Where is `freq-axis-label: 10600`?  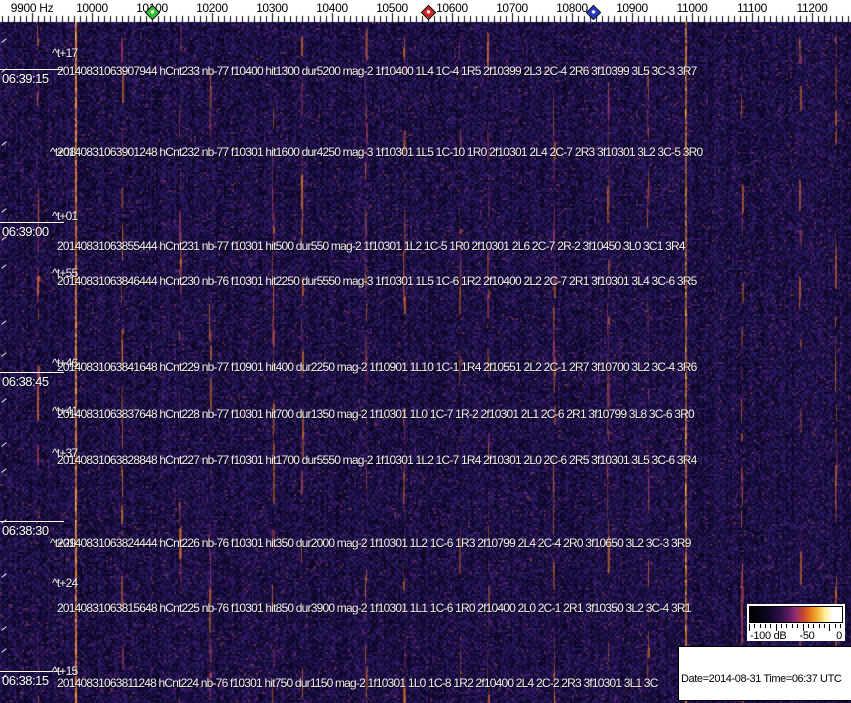
freq-axis-label: 10600 is located at coordinates (452, 8).